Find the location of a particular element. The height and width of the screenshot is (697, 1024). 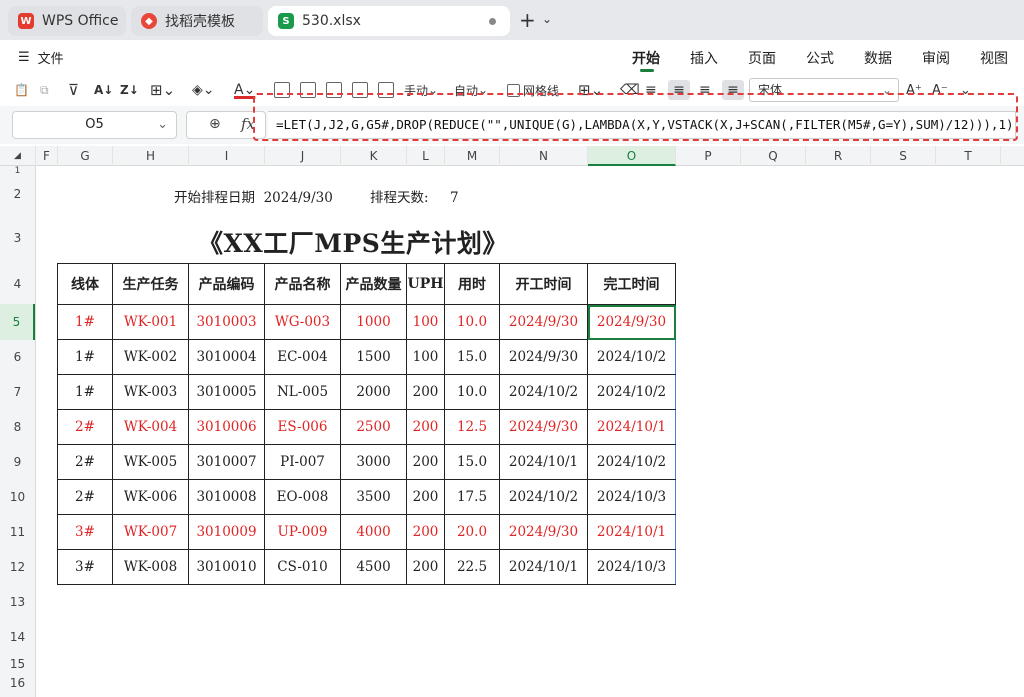

cell-quantity: 4000 is located at coordinates (373, 532).